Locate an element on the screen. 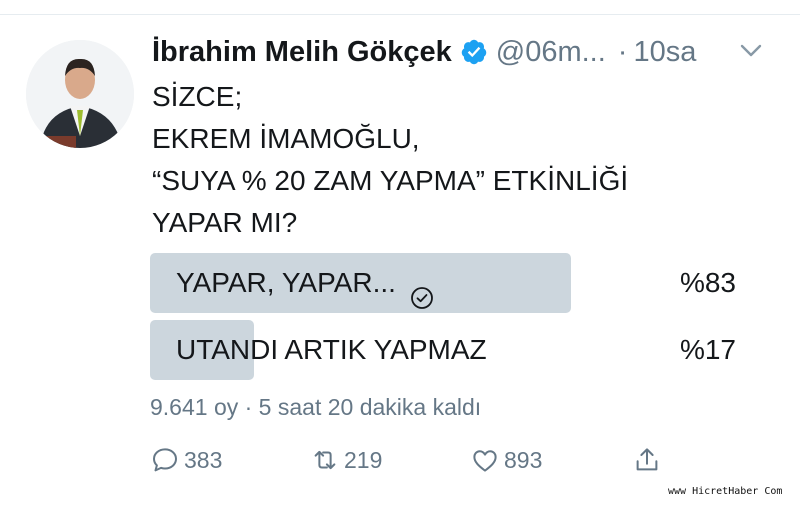  poll-percent: %17 is located at coordinates (707, 349).